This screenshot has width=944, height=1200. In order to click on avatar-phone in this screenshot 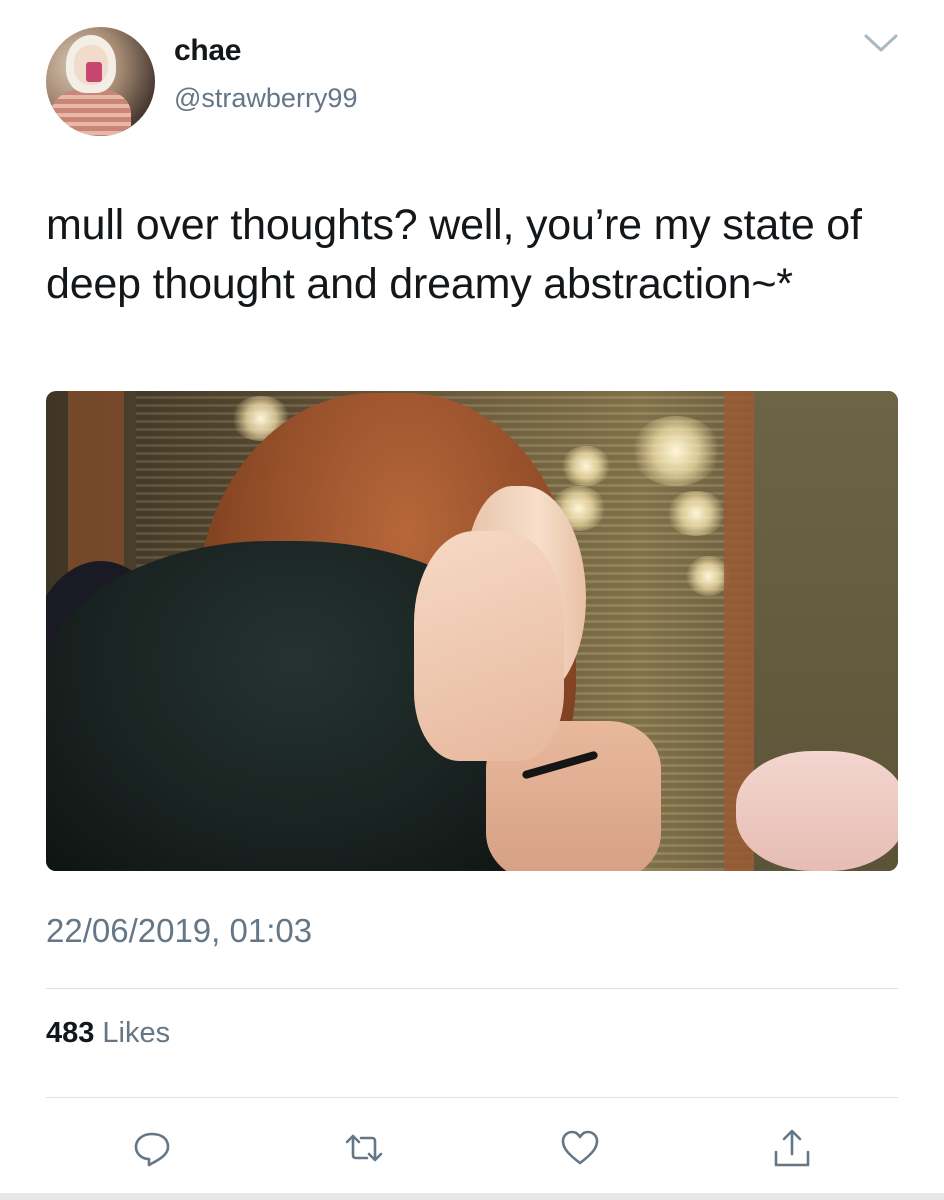, I will do `click(94, 72)`.